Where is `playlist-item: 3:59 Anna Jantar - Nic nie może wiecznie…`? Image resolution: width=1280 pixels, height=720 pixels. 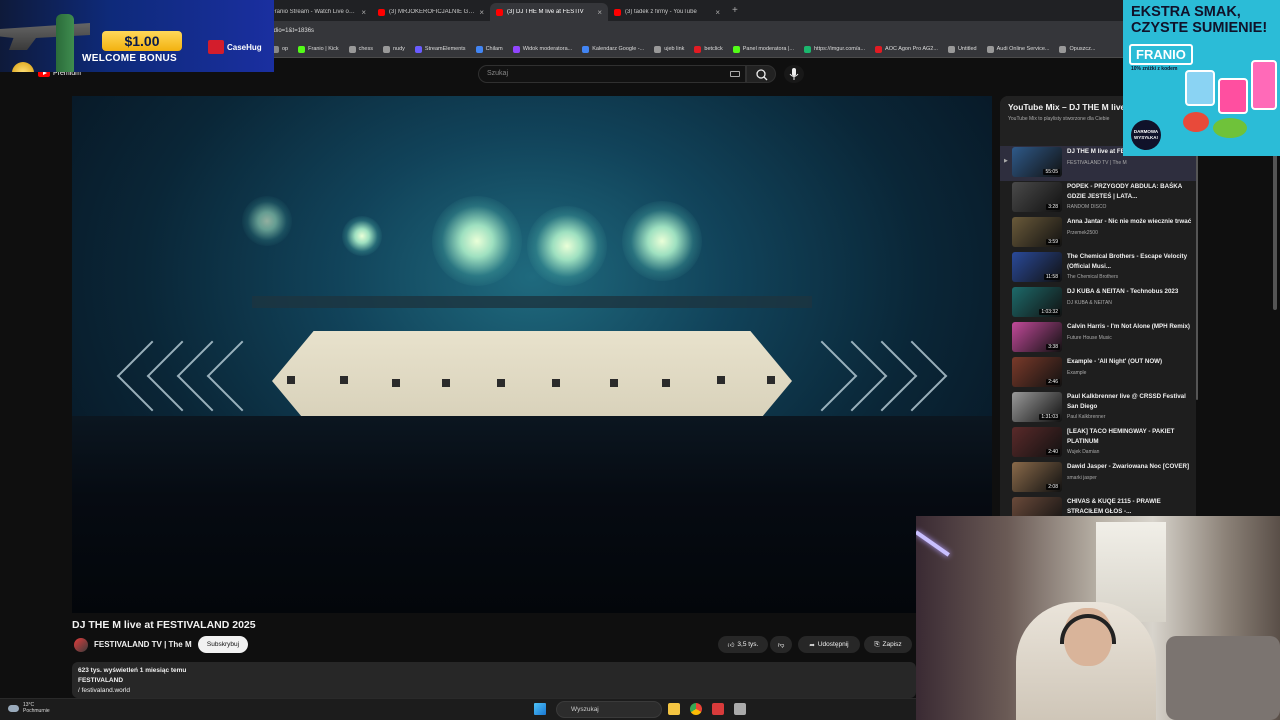
playlist-item: 3:59 Anna Jantar - Nic nie może wiecznie… is located at coordinates (1098, 233).